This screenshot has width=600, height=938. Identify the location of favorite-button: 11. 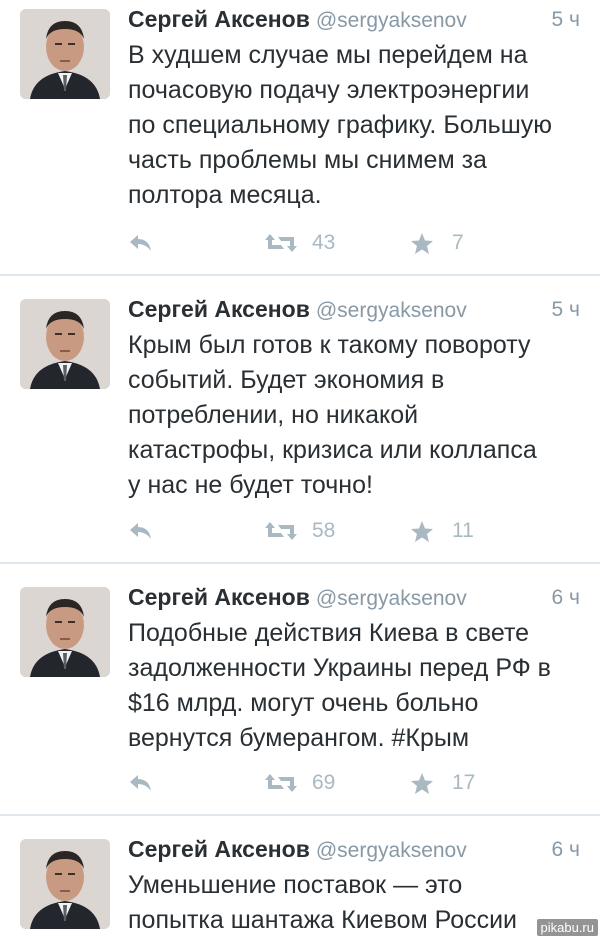
(442, 531).